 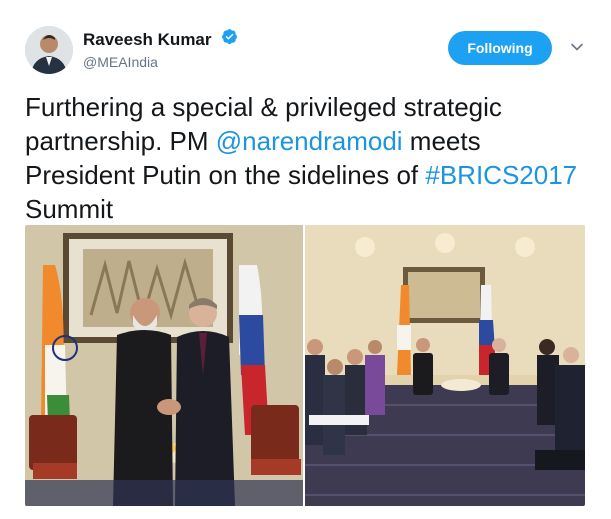 I want to click on tweet-text-part: Summit, so click(x=69, y=209).